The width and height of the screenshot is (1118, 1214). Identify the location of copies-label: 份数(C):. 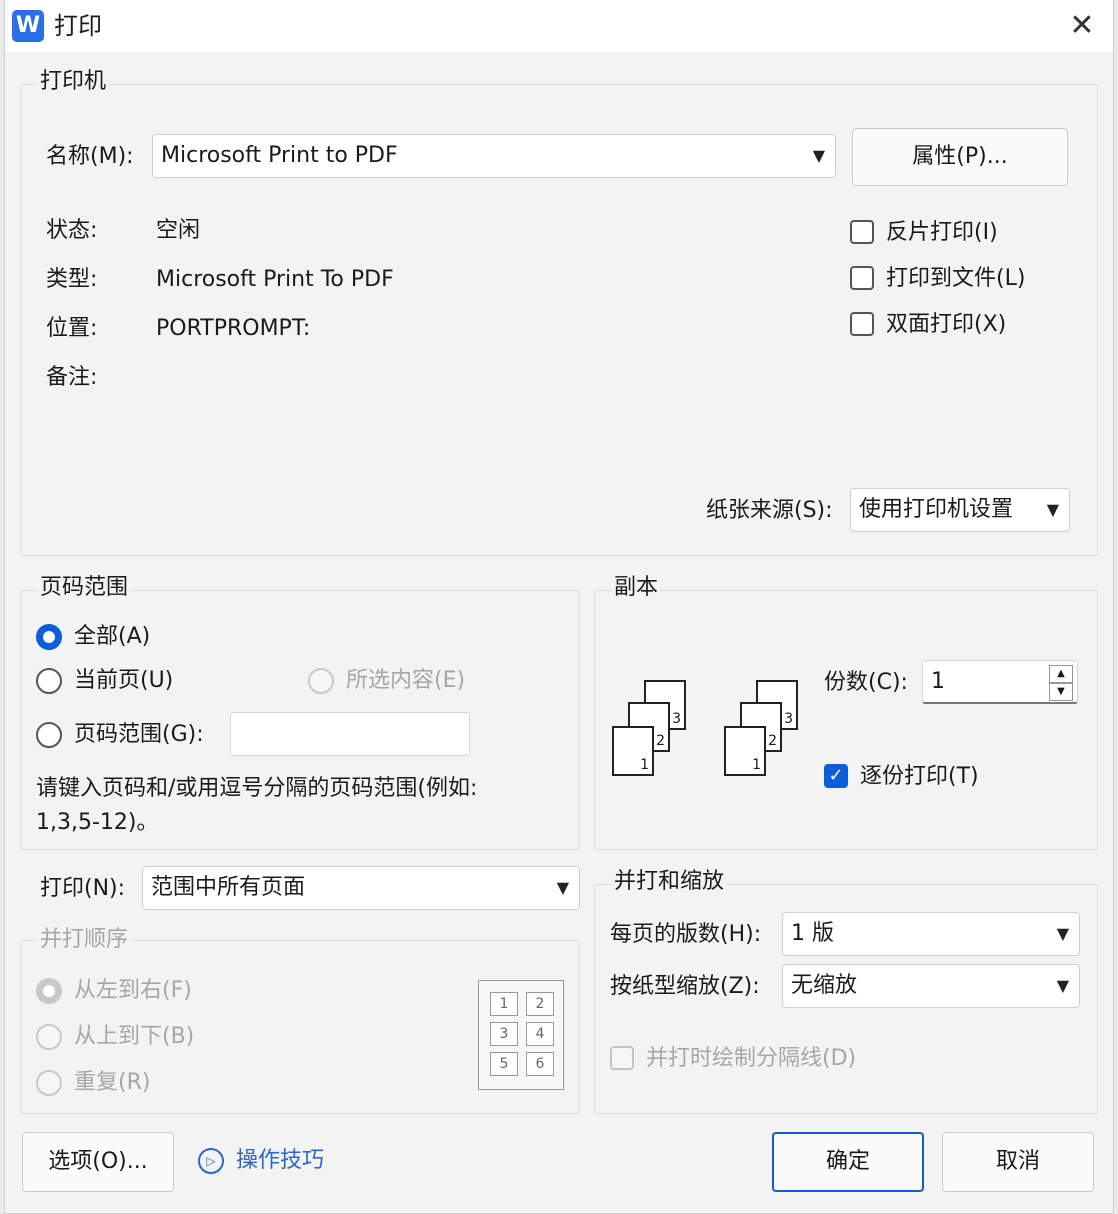
(866, 682).